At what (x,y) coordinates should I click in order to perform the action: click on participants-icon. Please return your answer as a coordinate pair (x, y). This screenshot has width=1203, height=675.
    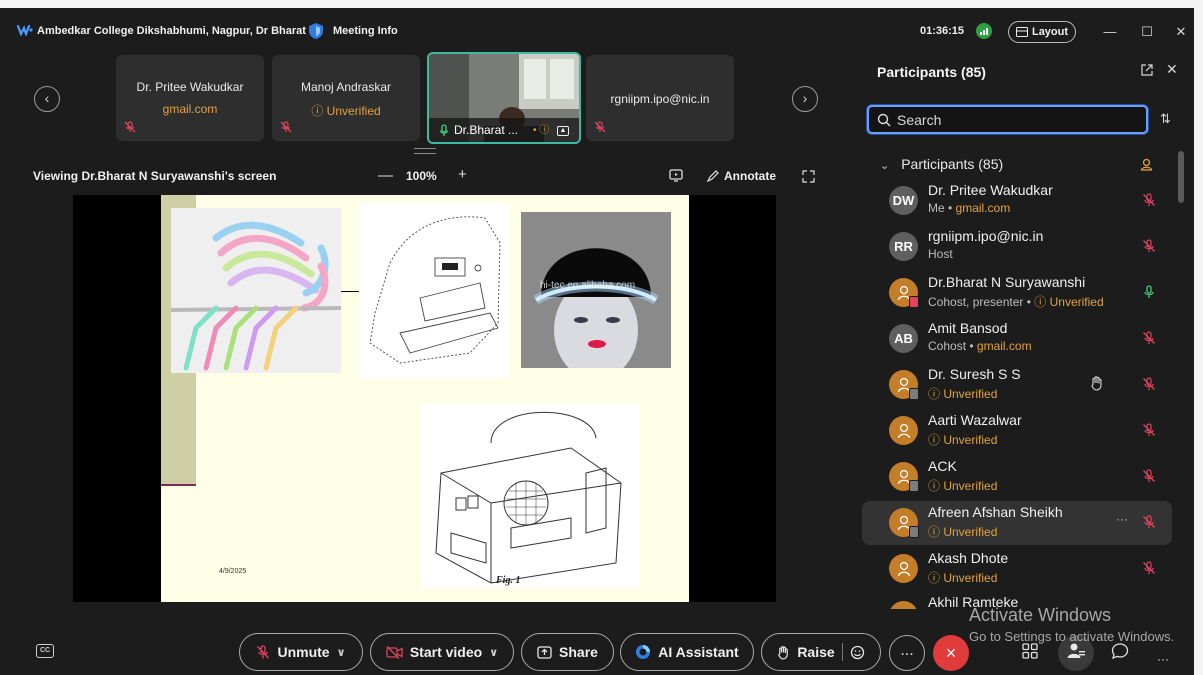
    Looking at the image, I should click on (1076, 653).